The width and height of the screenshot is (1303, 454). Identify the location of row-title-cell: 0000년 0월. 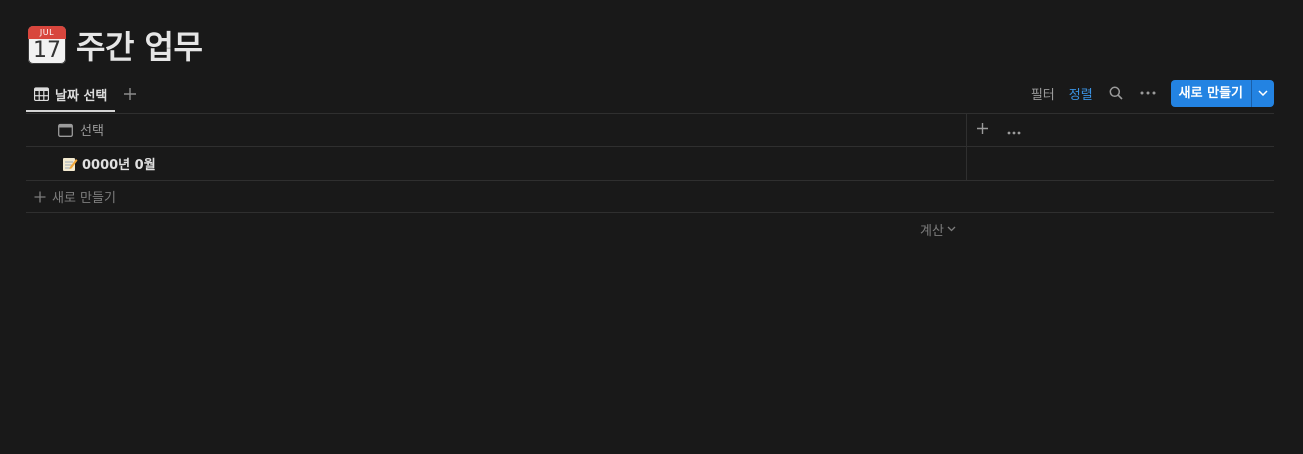
(109, 163).